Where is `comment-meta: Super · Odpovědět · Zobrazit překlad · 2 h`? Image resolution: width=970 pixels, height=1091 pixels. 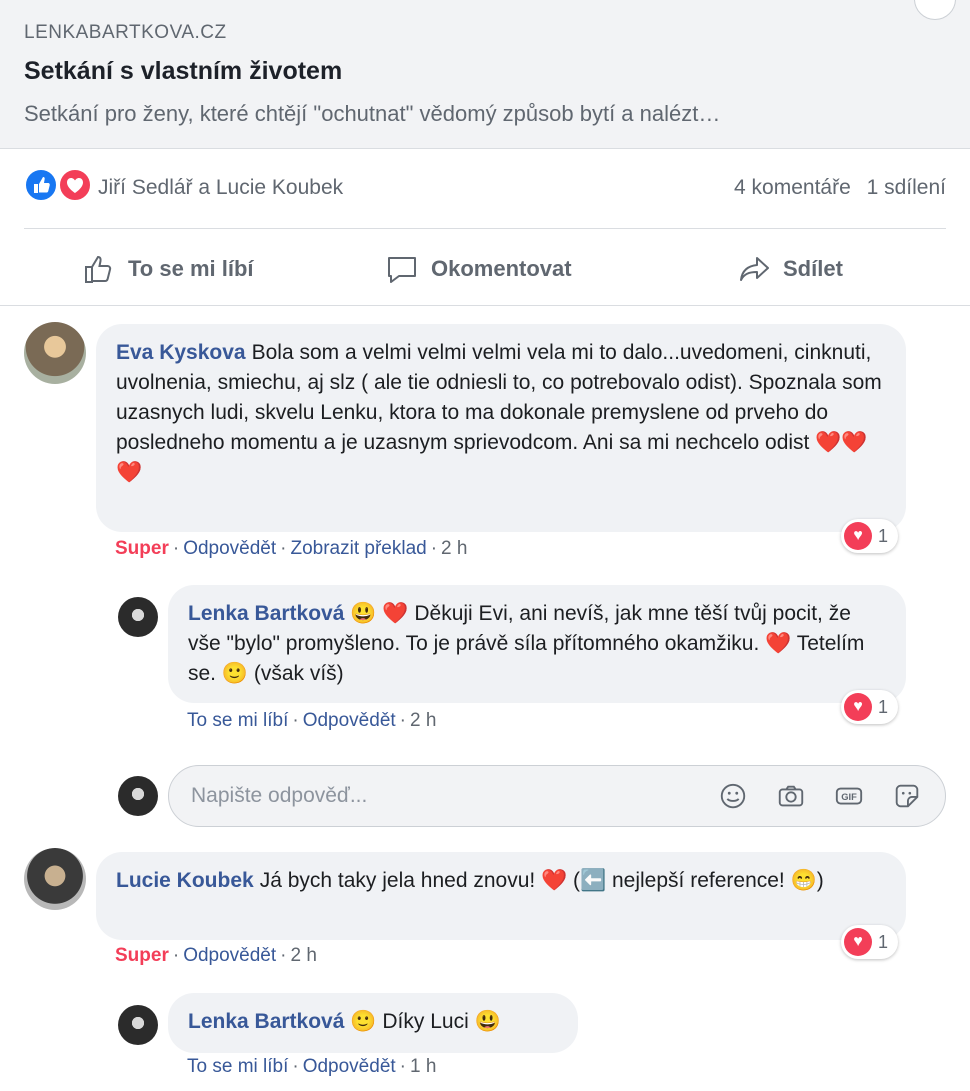
comment-meta: Super · Odpovědět · Zobrazit překlad · 2 h is located at coordinates (291, 548).